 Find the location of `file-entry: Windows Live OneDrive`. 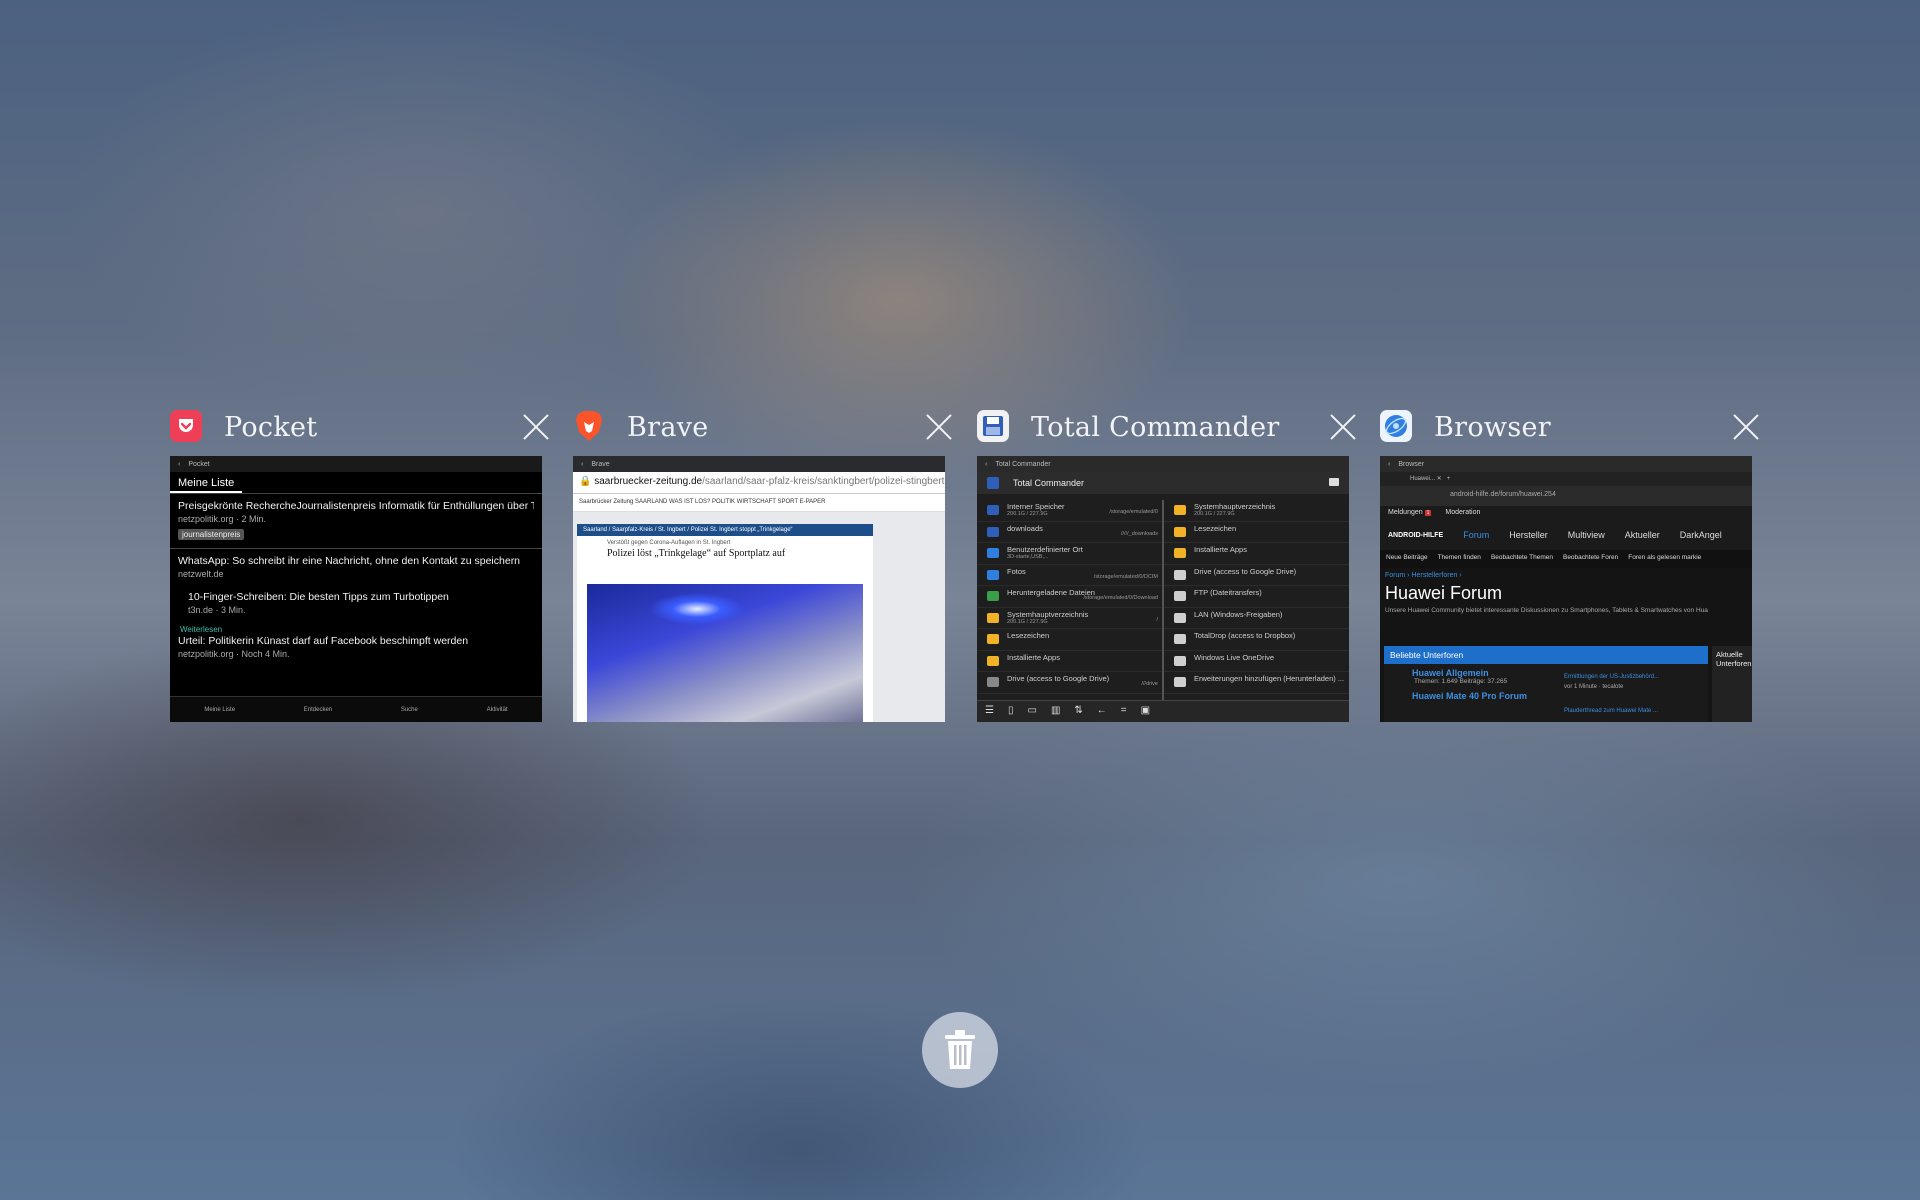

file-entry: Windows Live OneDrive is located at coordinates (1256, 661).